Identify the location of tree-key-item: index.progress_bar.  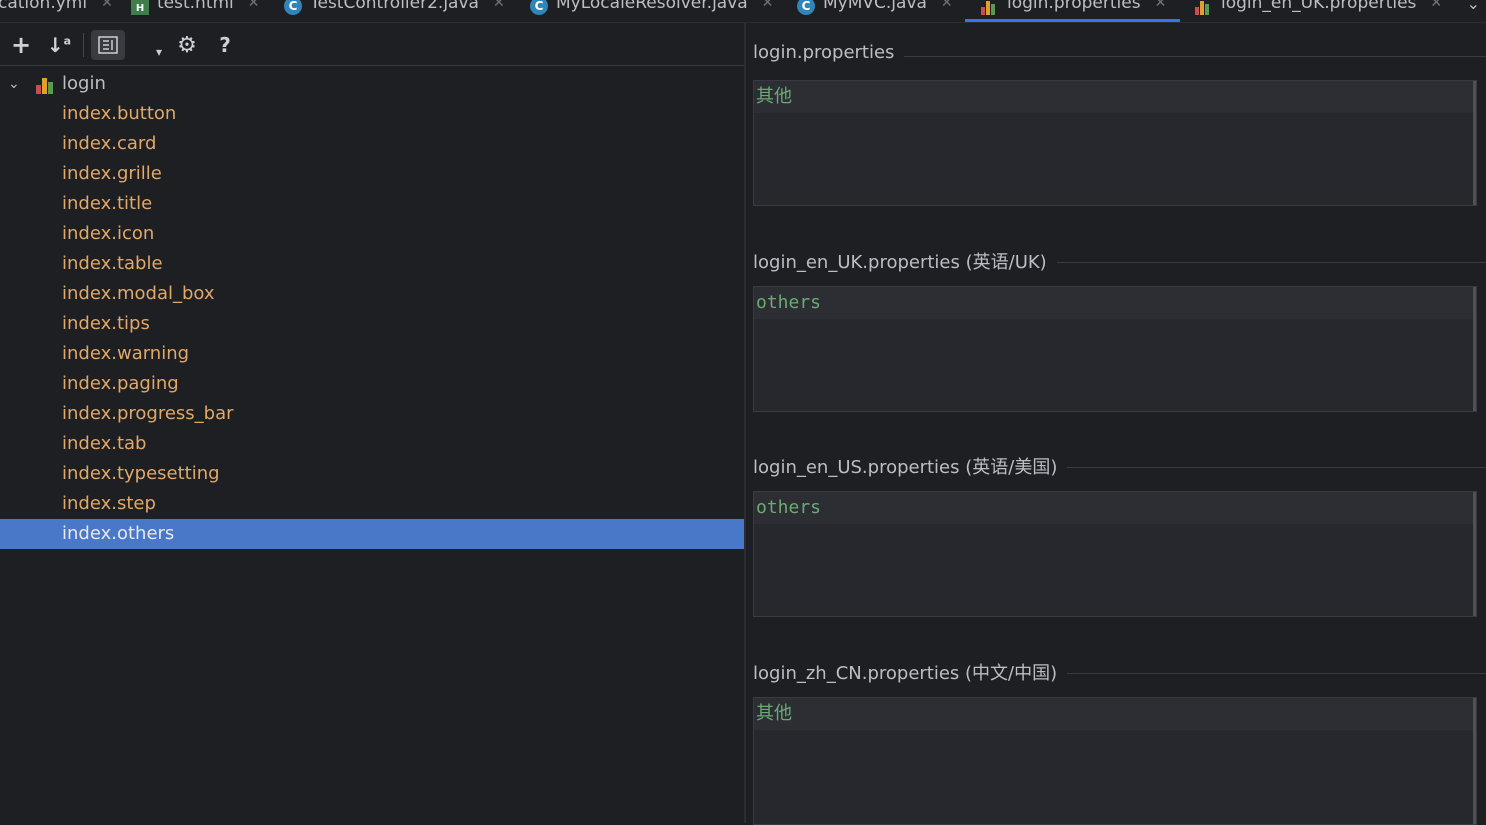
(372, 414).